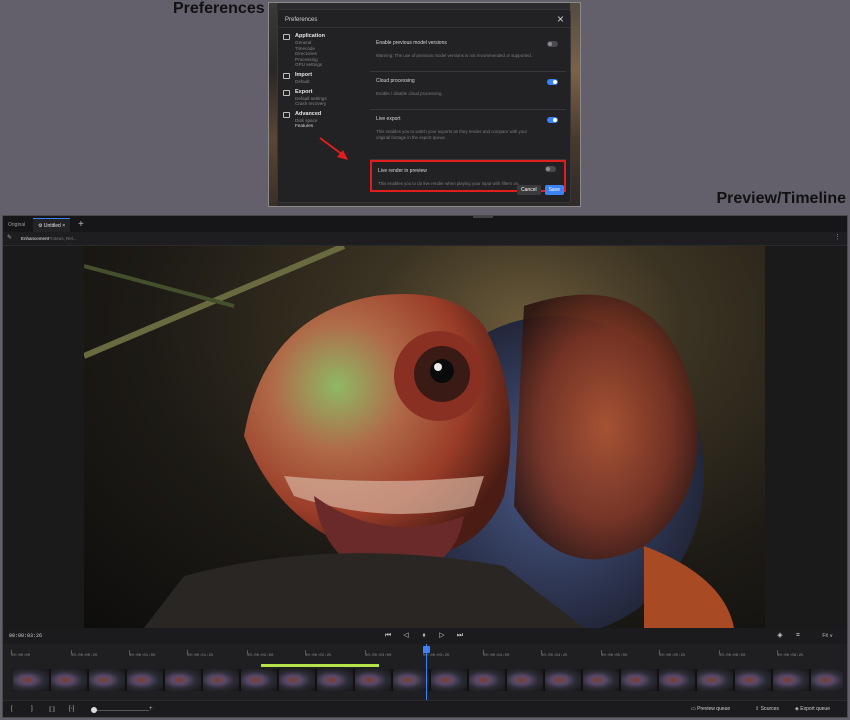 This screenshot has width=850, height=720. Describe the element at coordinates (798, 636) in the screenshot. I see `crop-icon: ⌗` at that location.